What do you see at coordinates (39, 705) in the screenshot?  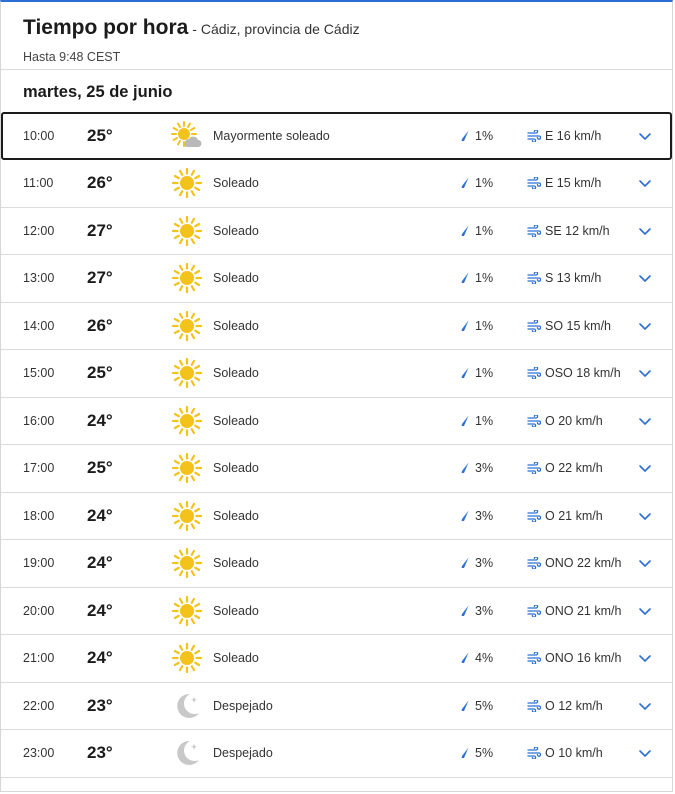 I see `hour-time: 22:00` at bounding box center [39, 705].